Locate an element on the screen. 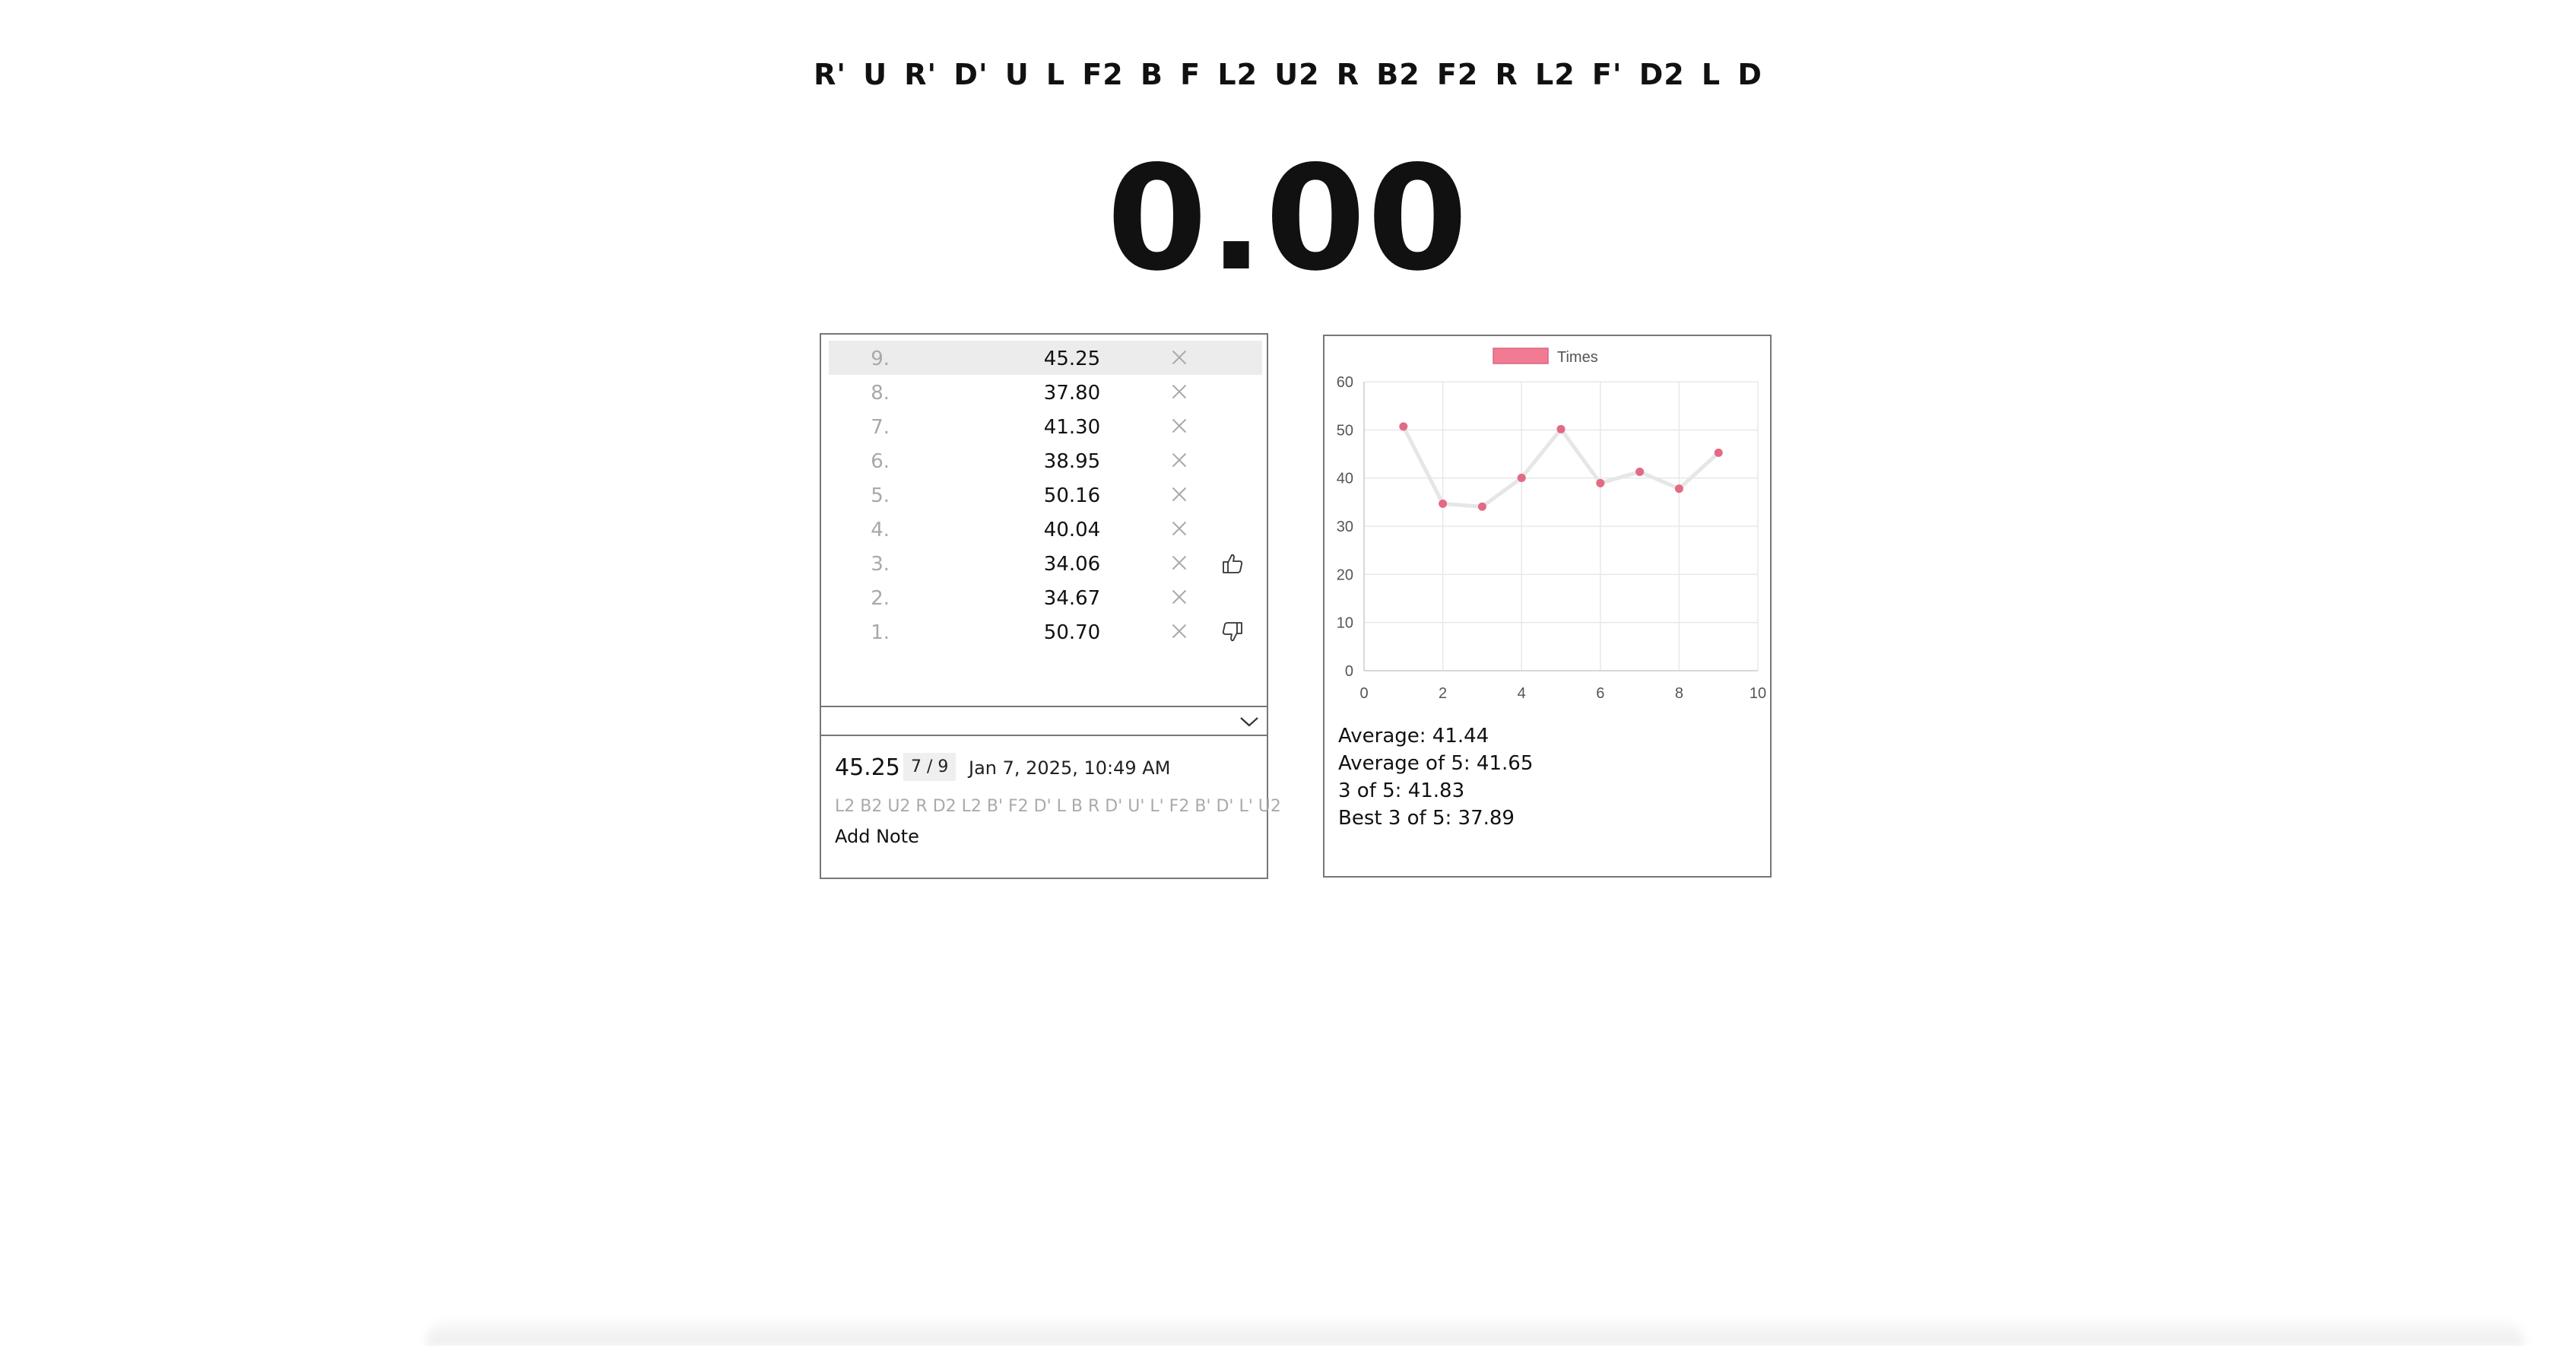 Image resolution: width=2576 pixels, height=1346 pixels. time-index: 9. is located at coordinates (880, 359).